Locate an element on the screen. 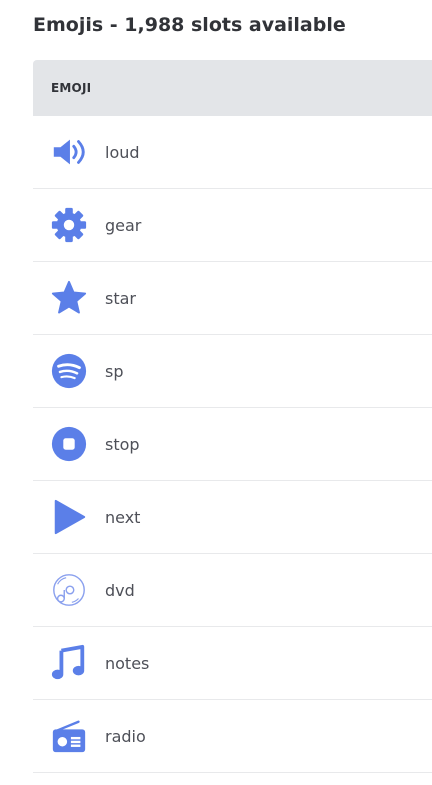 The width and height of the screenshot is (432, 785). stop-icon is located at coordinates (69, 444).